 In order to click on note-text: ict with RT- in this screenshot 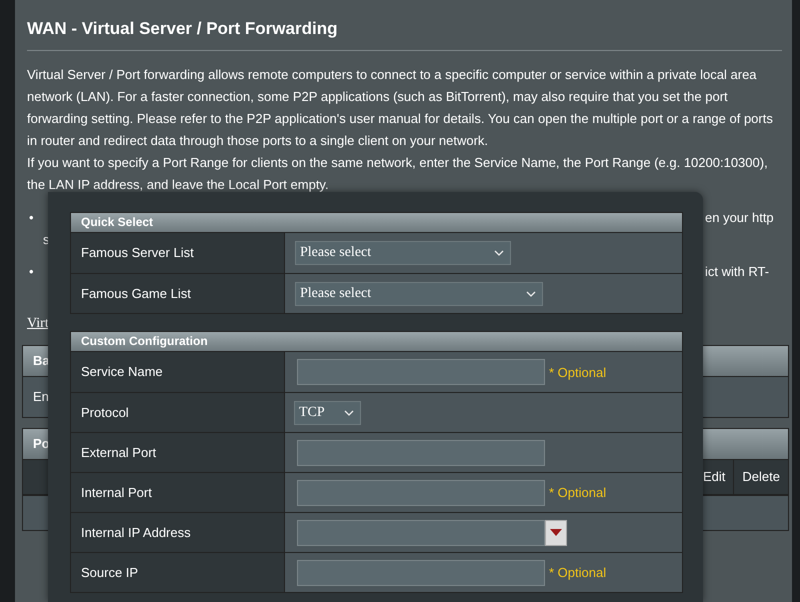, I will do `click(737, 272)`.